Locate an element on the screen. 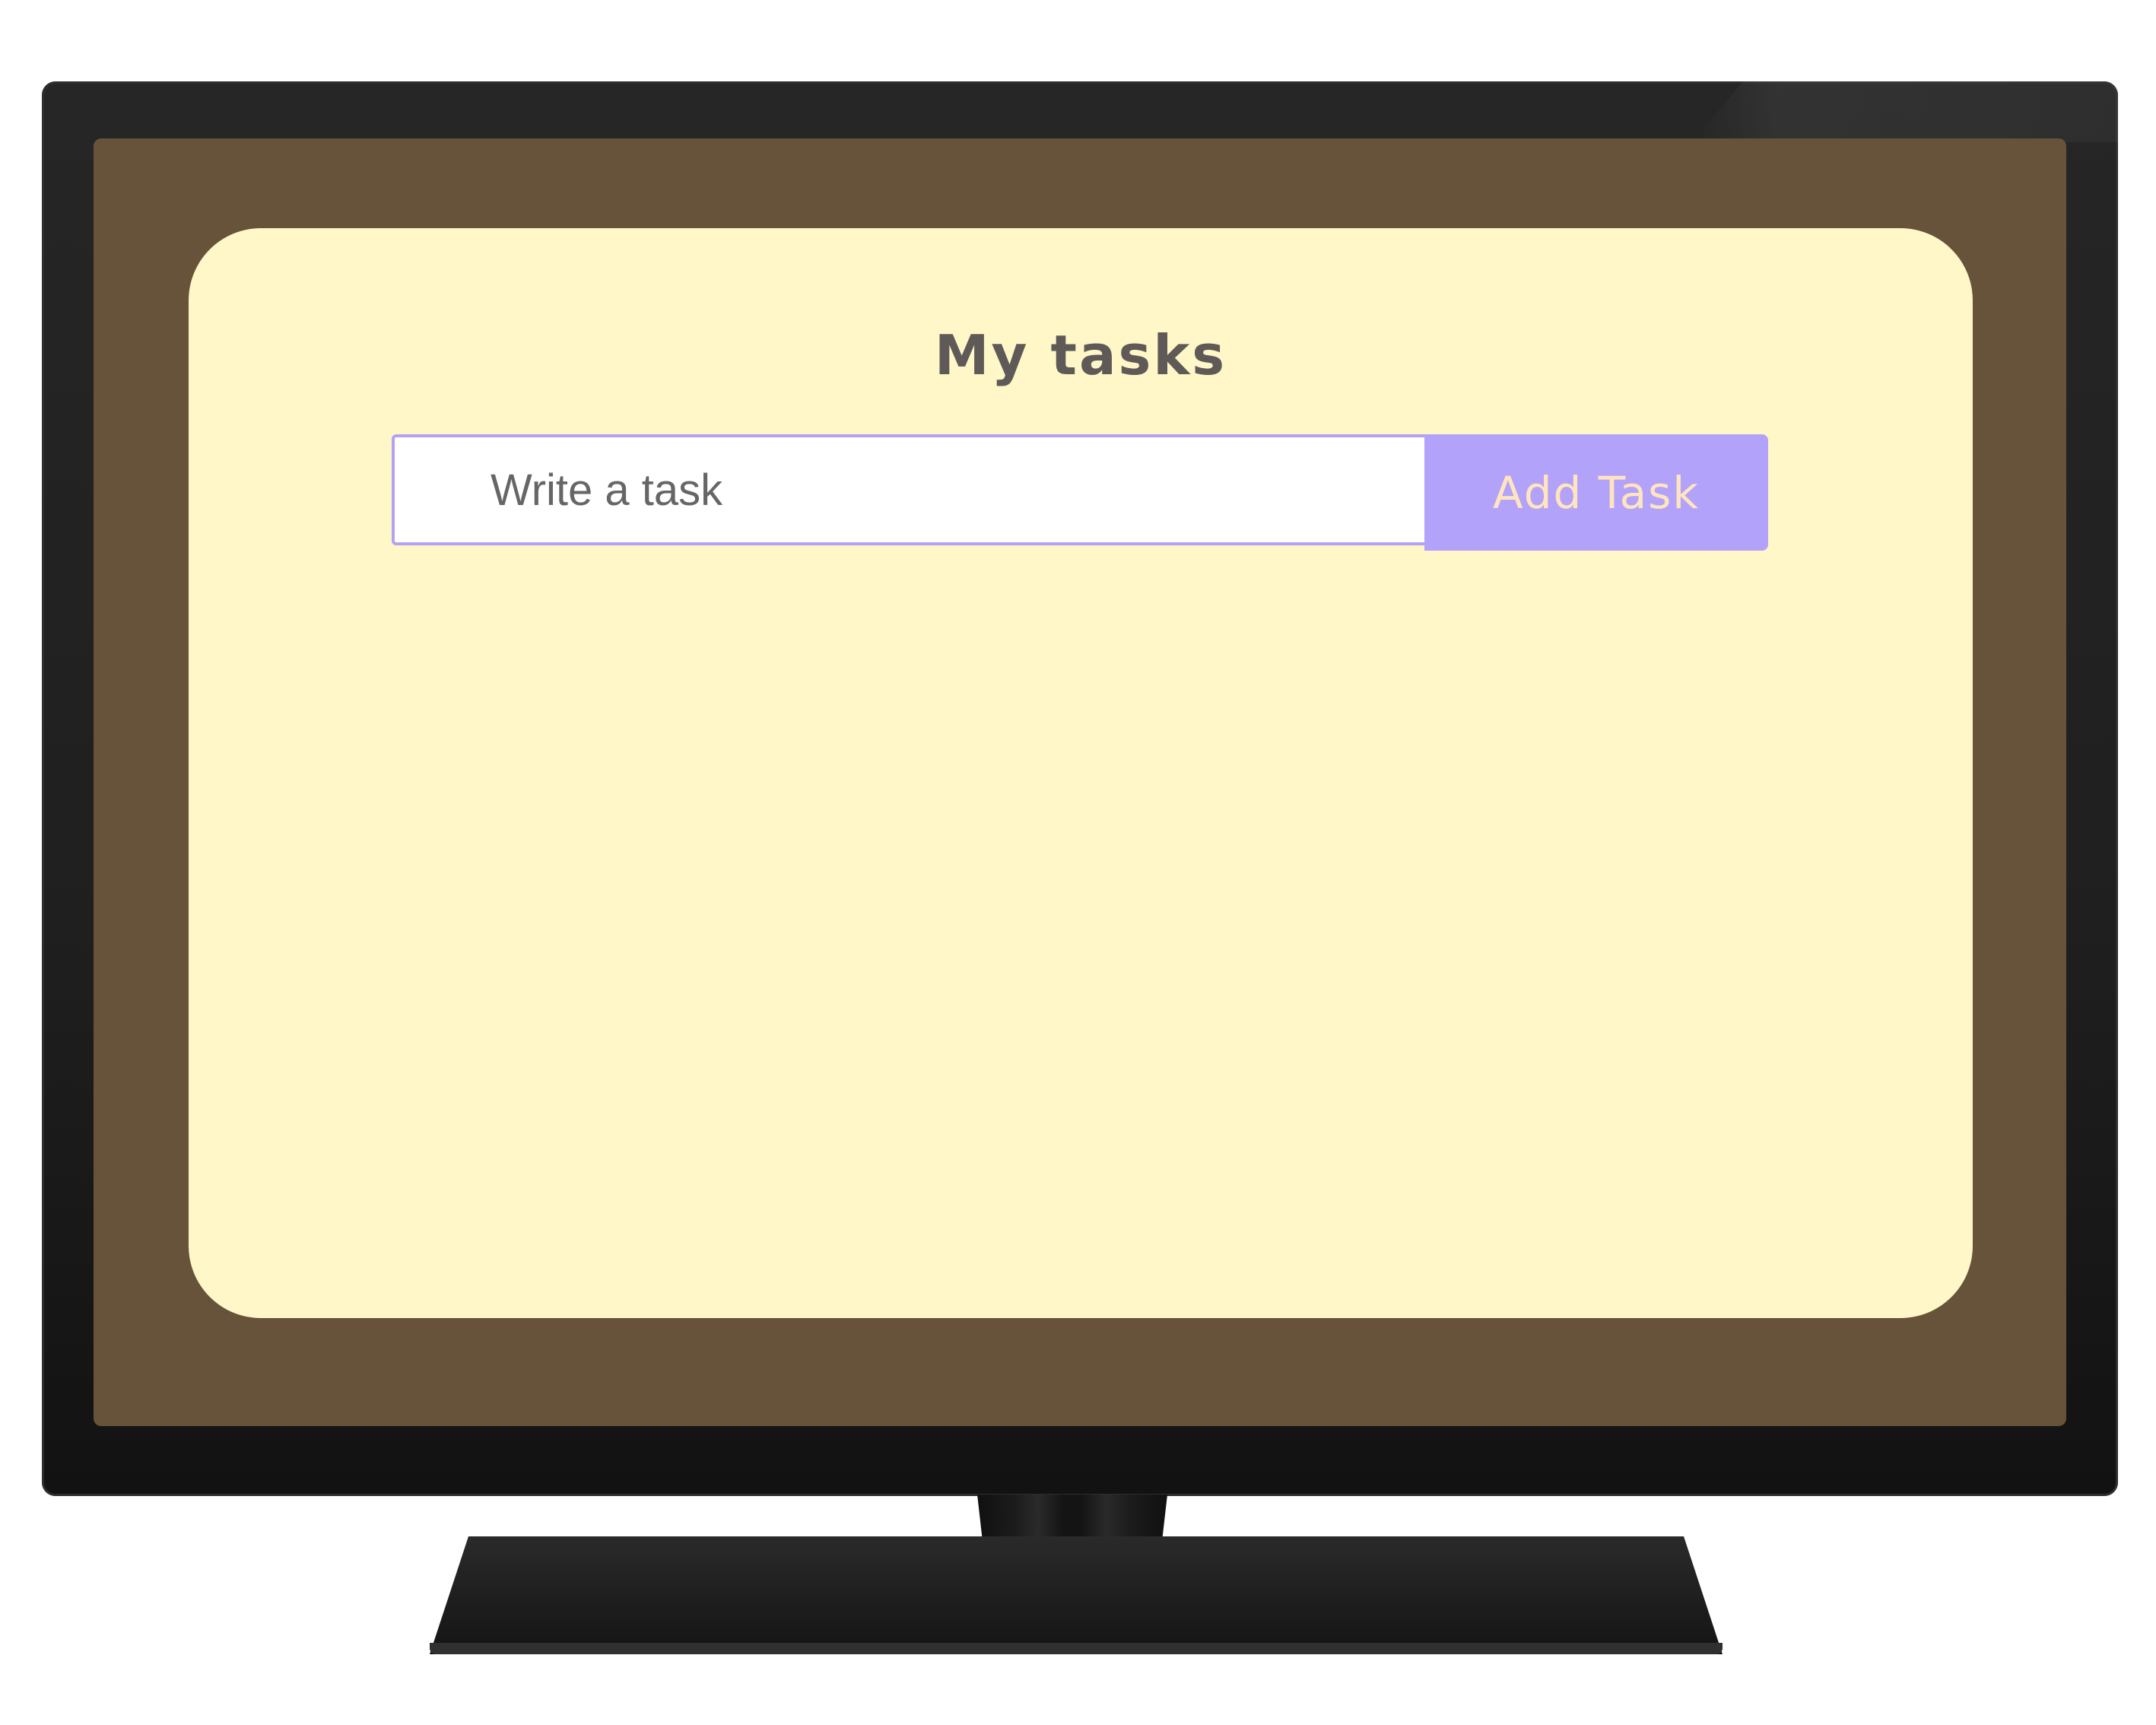 This screenshot has height=1725, width=2156. bezel-highlight is located at coordinates (1905, 111).